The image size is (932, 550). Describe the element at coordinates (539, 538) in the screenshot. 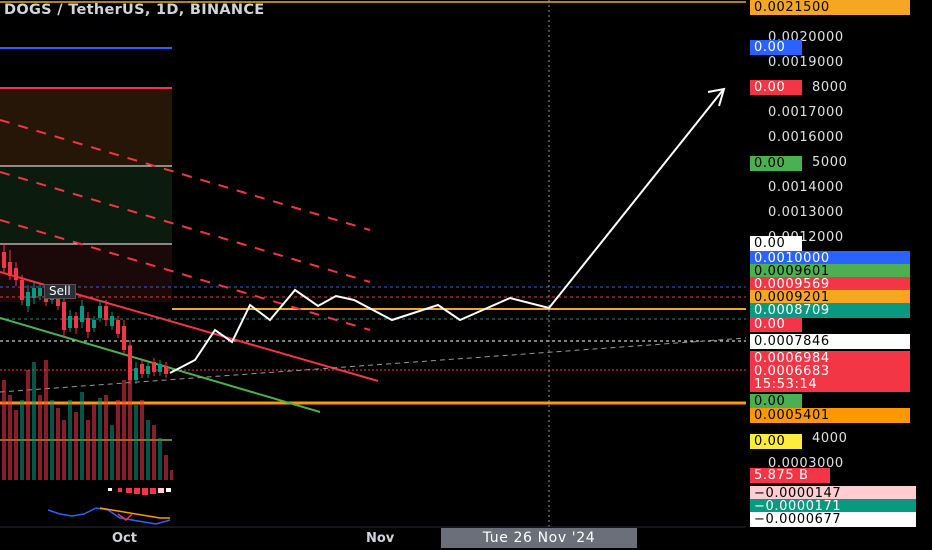

I see `crosshair-date-label: Tue 26 Nov '24` at that location.